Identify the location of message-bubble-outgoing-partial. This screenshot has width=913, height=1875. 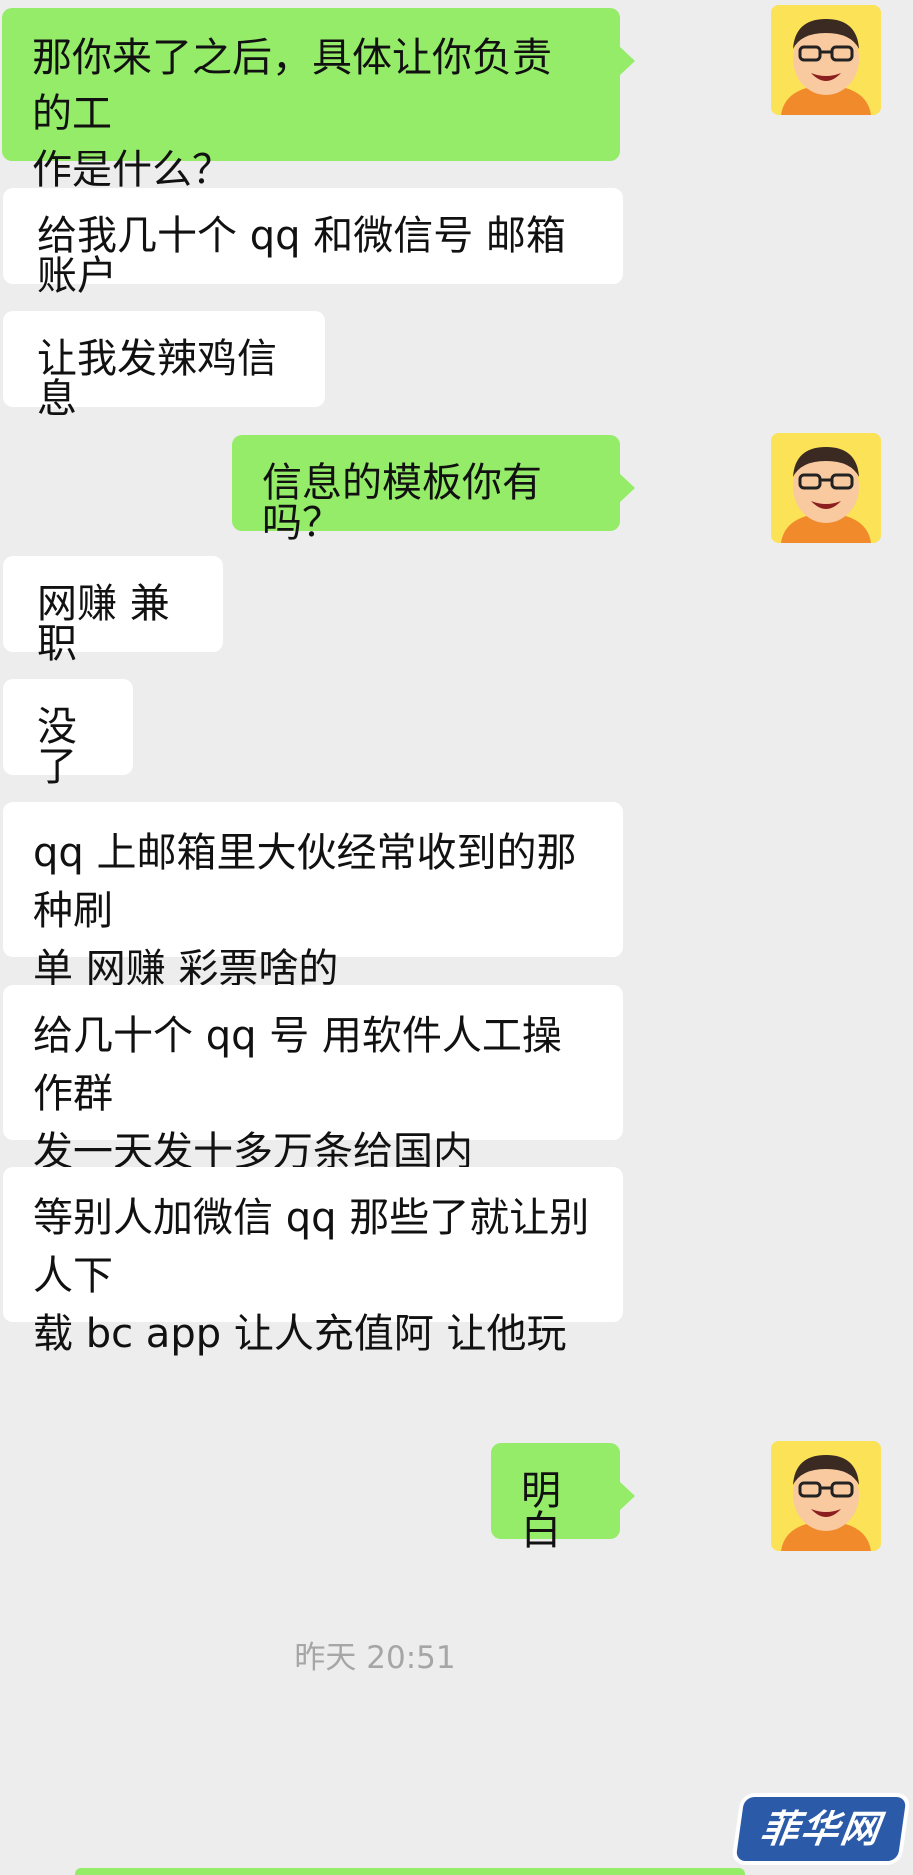
(410, 1871).